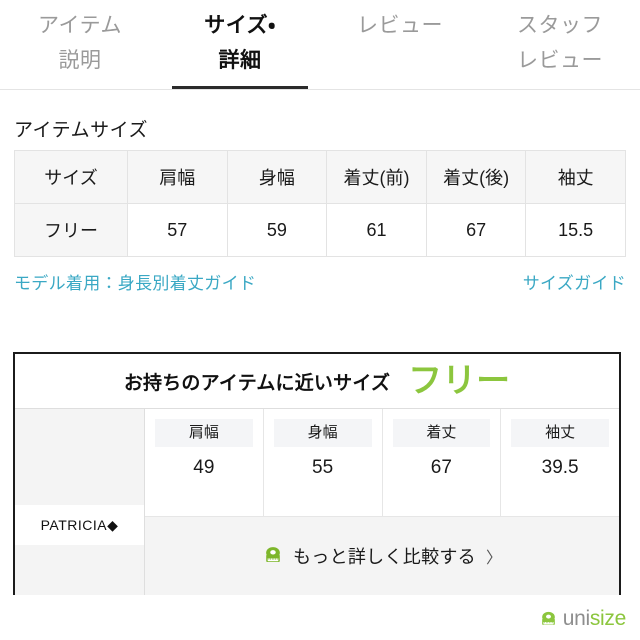 Image resolution: width=640 pixels, height=640 pixels. Describe the element at coordinates (441, 467) in the screenshot. I see `measurement-value: 67` at that location.